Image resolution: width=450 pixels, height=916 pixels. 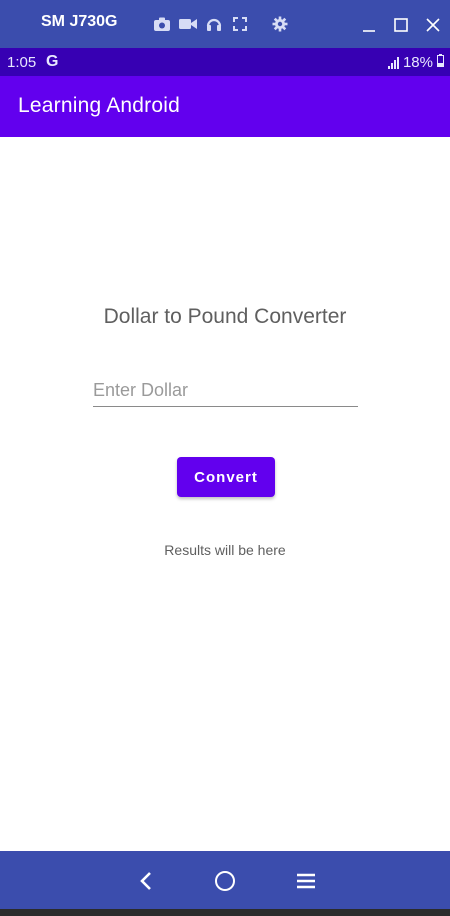 I want to click on emulator-title-bar: SM J730G, so click(x=225, y=24).